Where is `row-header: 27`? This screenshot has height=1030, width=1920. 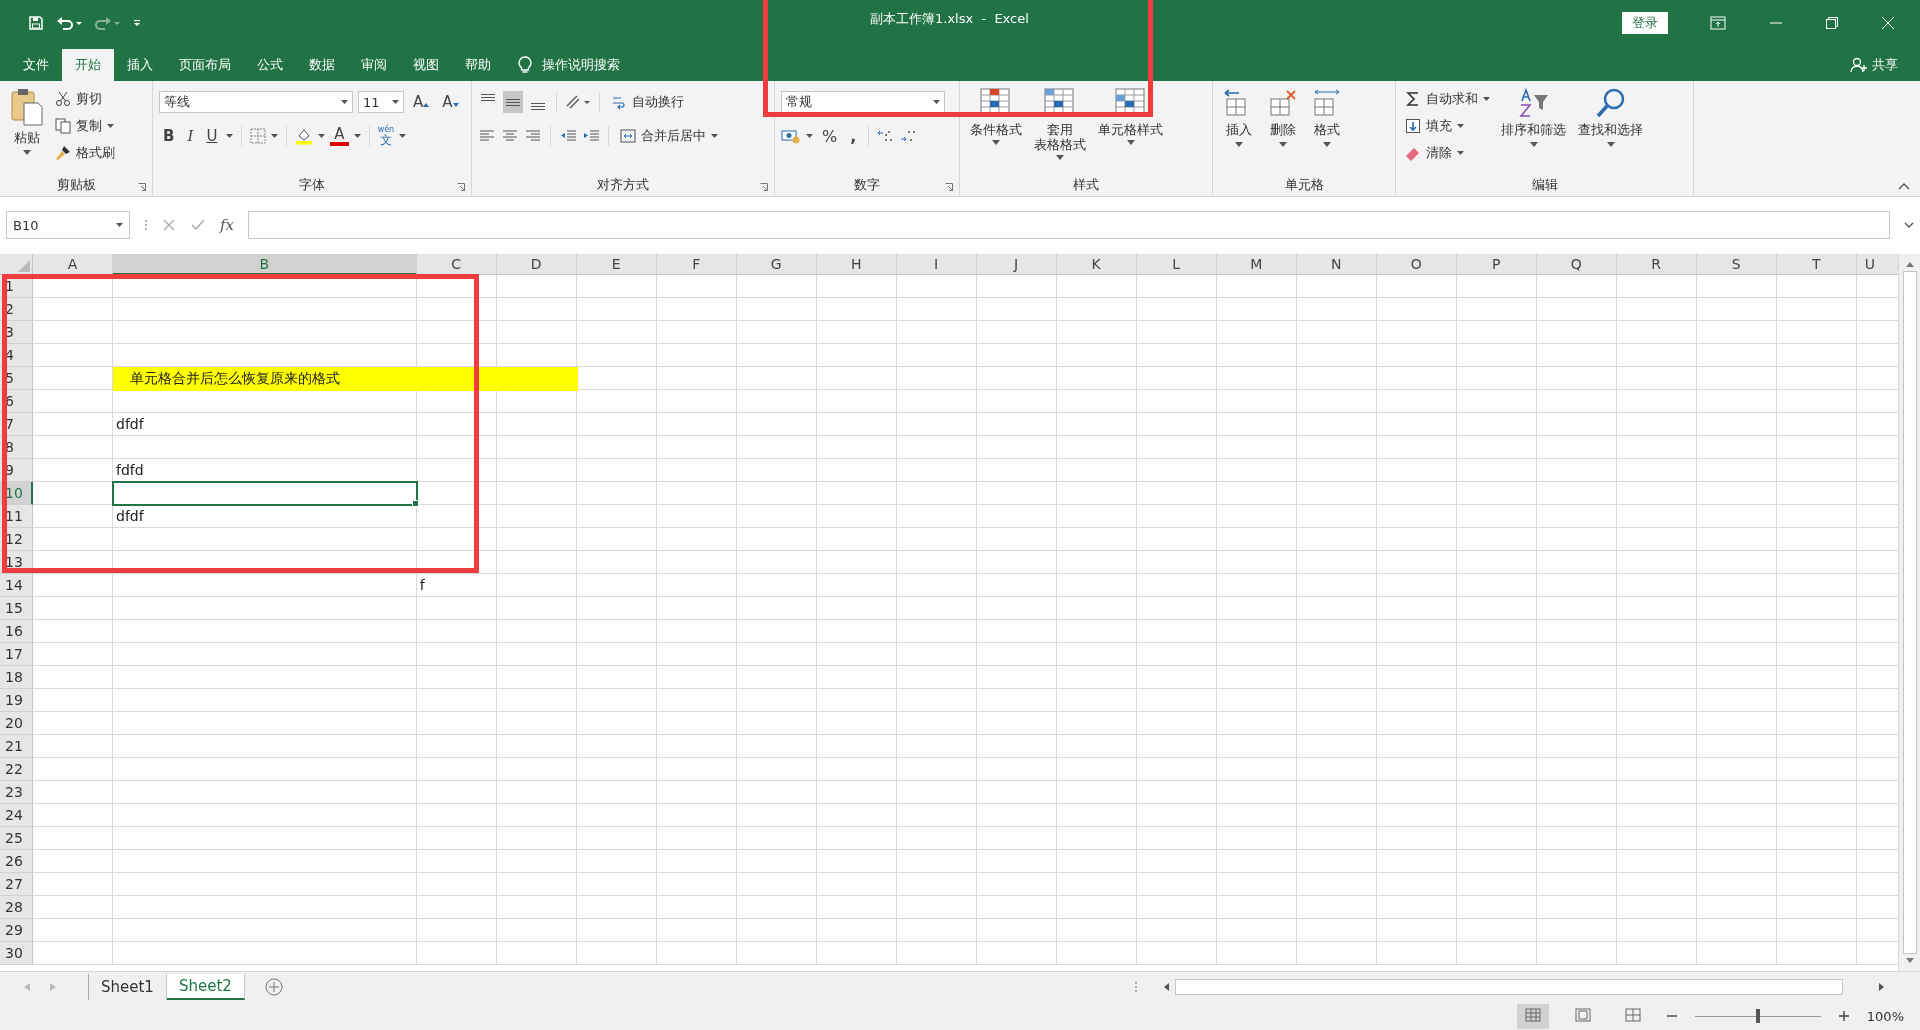 row-header: 27 is located at coordinates (16, 884).